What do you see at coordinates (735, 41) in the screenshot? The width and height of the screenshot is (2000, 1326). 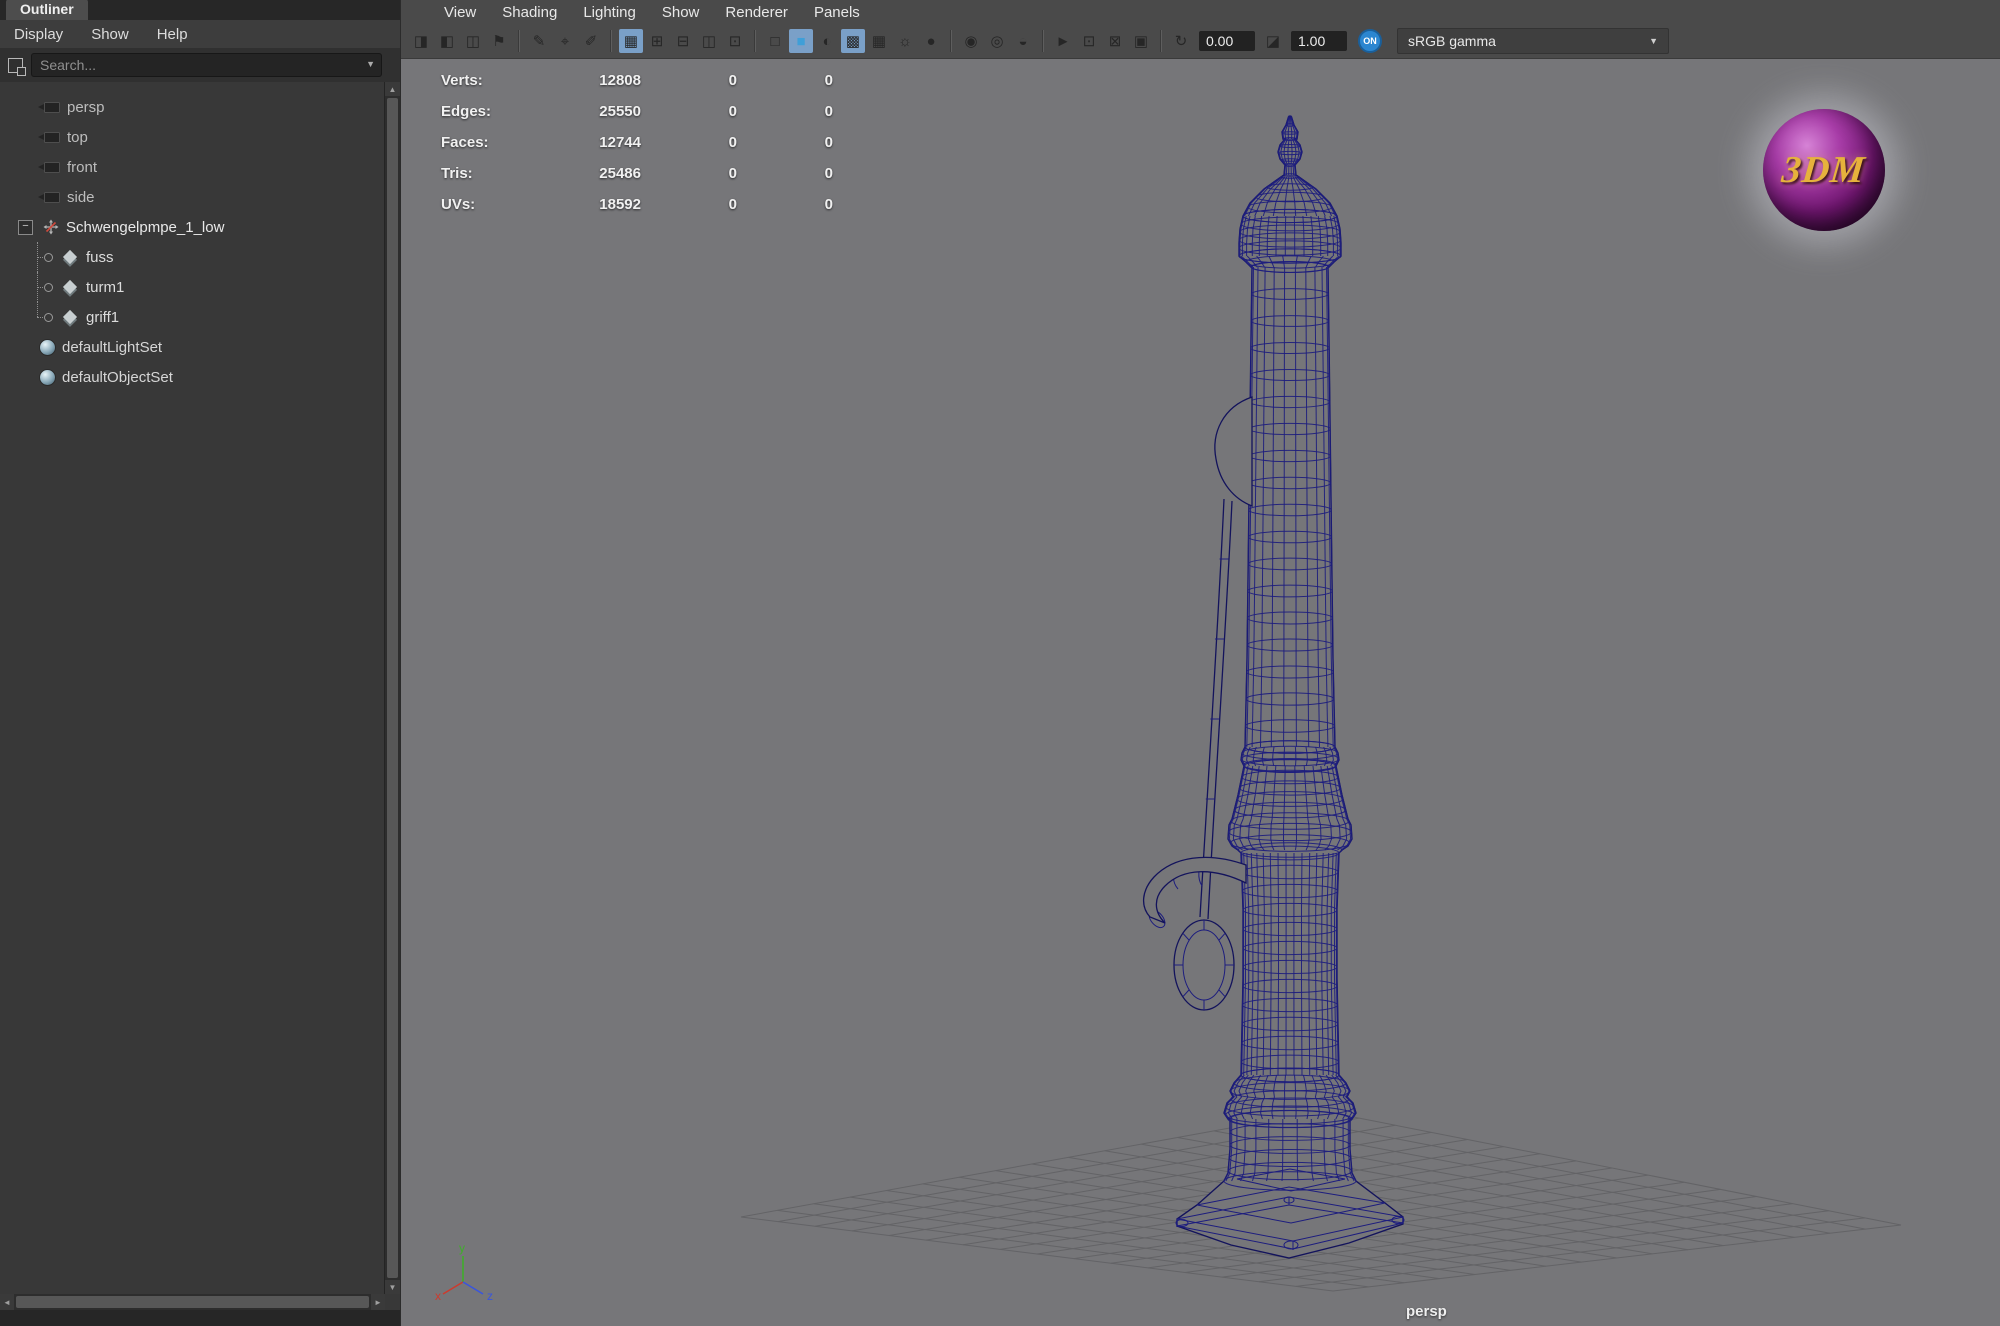 I see `pane-text-icon: ⊡` at bounding box center [735, 41].